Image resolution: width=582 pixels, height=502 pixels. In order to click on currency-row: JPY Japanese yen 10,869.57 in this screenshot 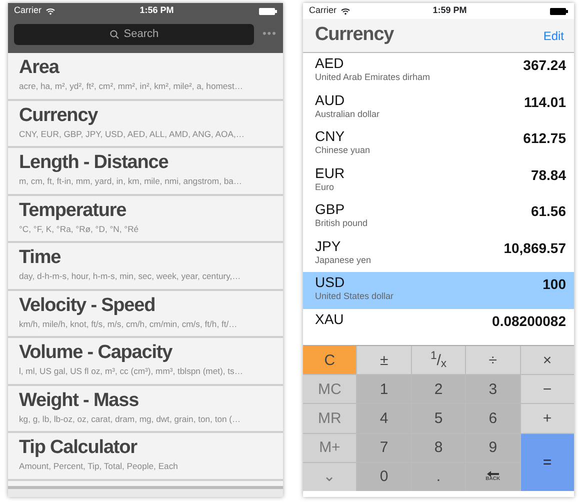, I will do `click(438, 254)`.